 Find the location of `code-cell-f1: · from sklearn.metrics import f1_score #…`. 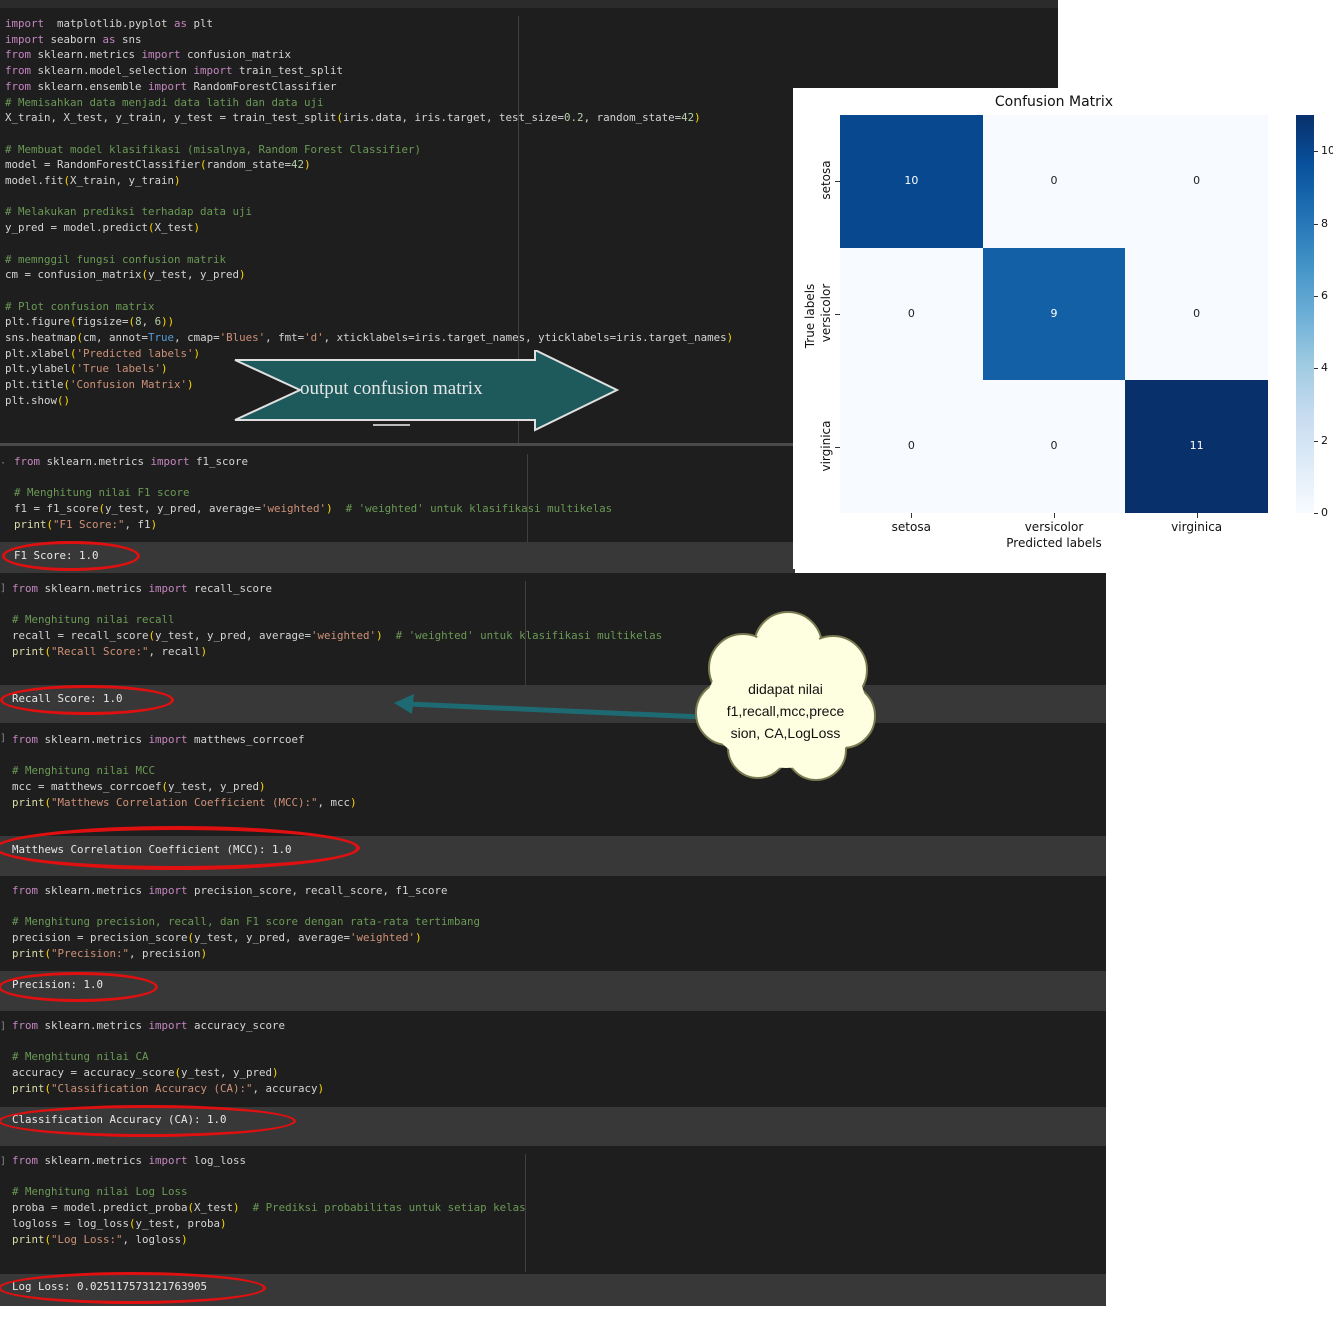

code-cell-f1: · from sklearn.metrics import f1_score #… is located at coordinates (397, 494).